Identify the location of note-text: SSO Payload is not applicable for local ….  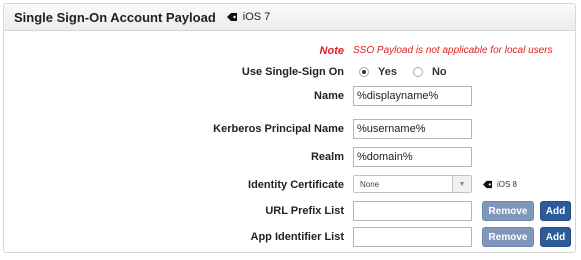
(453, 50).